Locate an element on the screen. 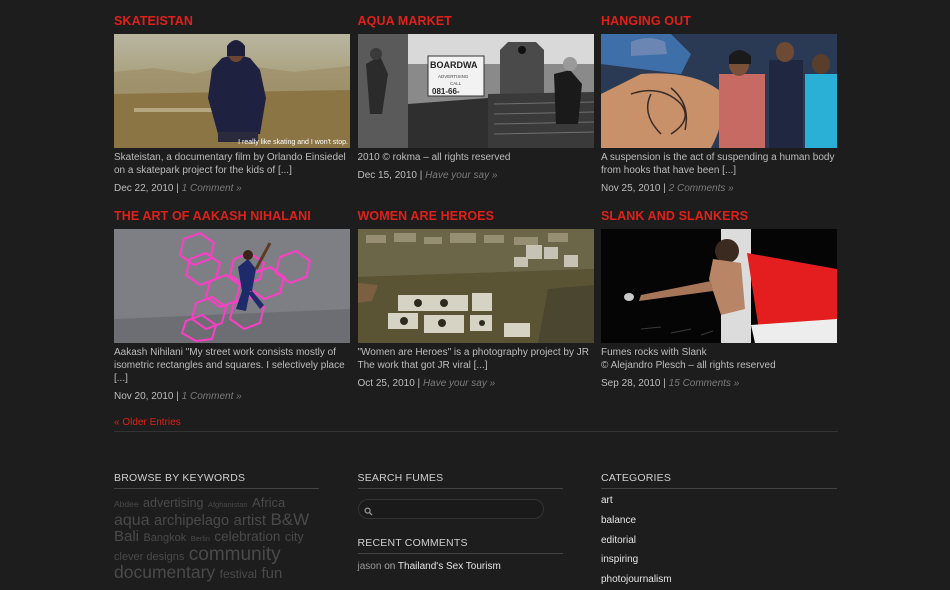 This screenshot has height=590, width=950. tag-link: Abdee is located at coordinates (126, 504).